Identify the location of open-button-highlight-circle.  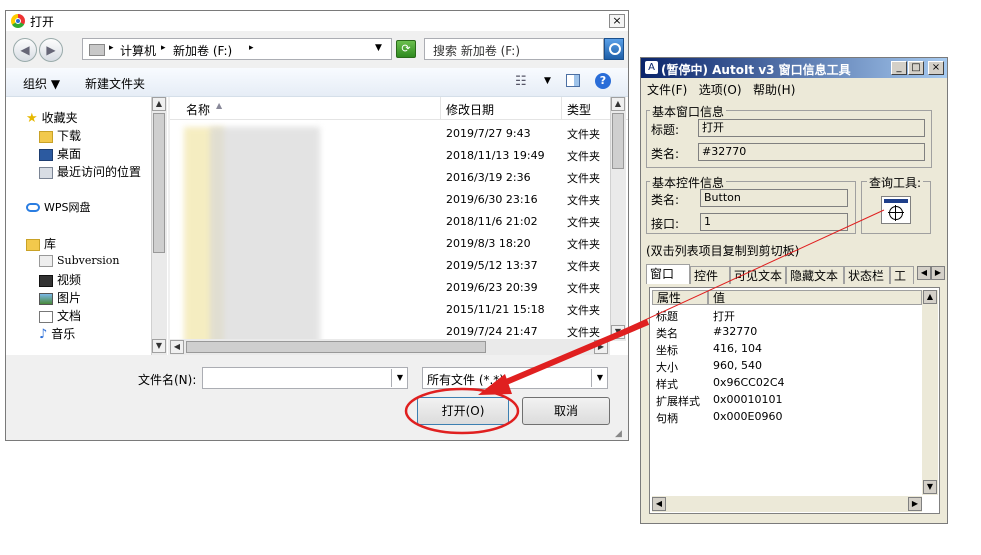
(462, 411).